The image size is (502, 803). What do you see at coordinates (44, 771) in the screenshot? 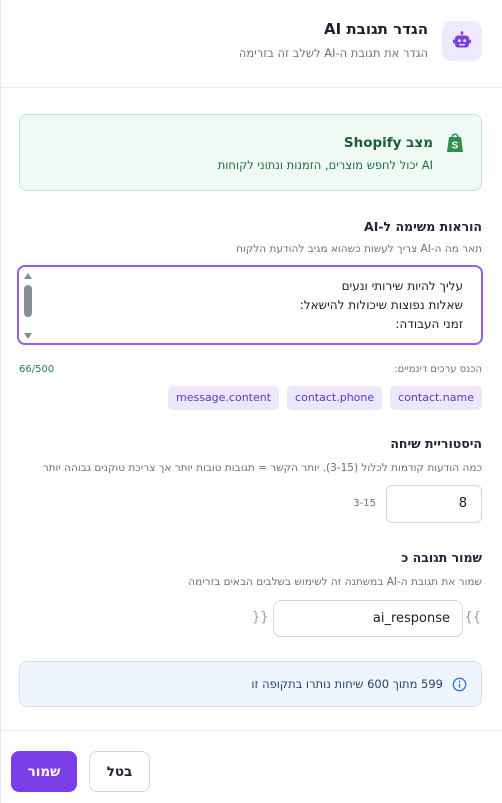
I see `save-button: שמור` at bounding box center [44, 771].